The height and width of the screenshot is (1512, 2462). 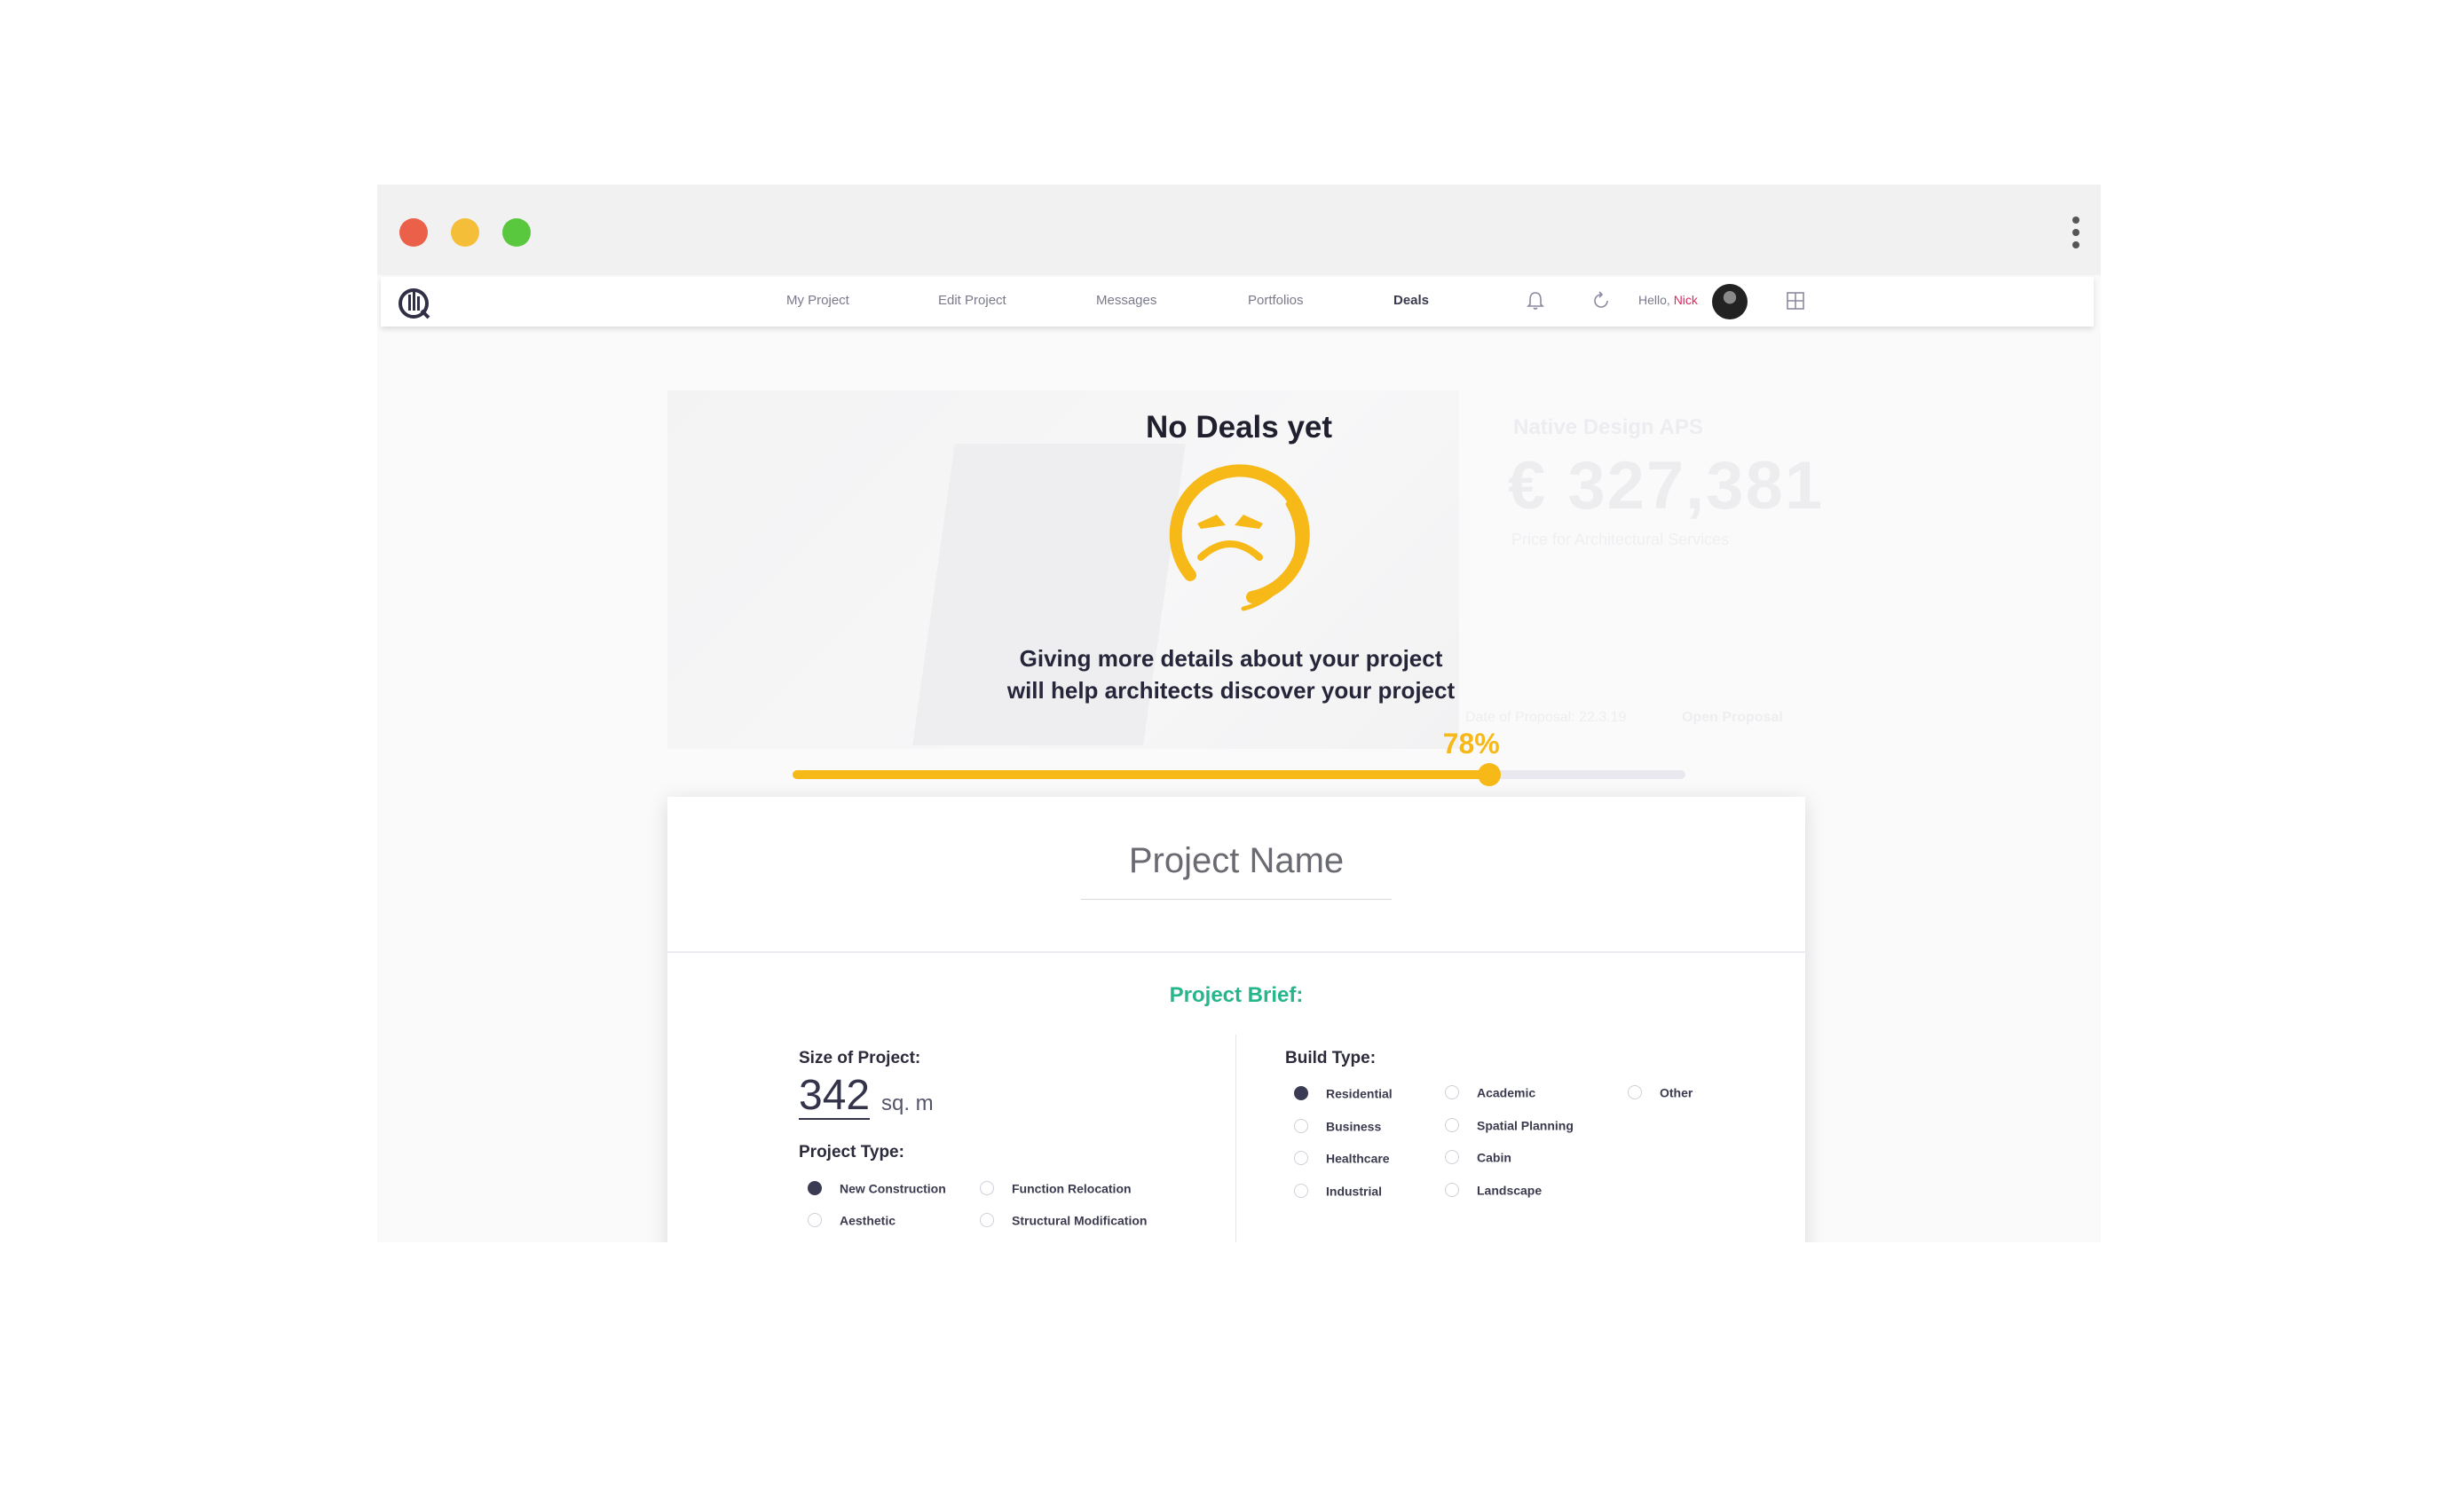 I want to click on grid-menu-icon, so click(x=1795, y=301).